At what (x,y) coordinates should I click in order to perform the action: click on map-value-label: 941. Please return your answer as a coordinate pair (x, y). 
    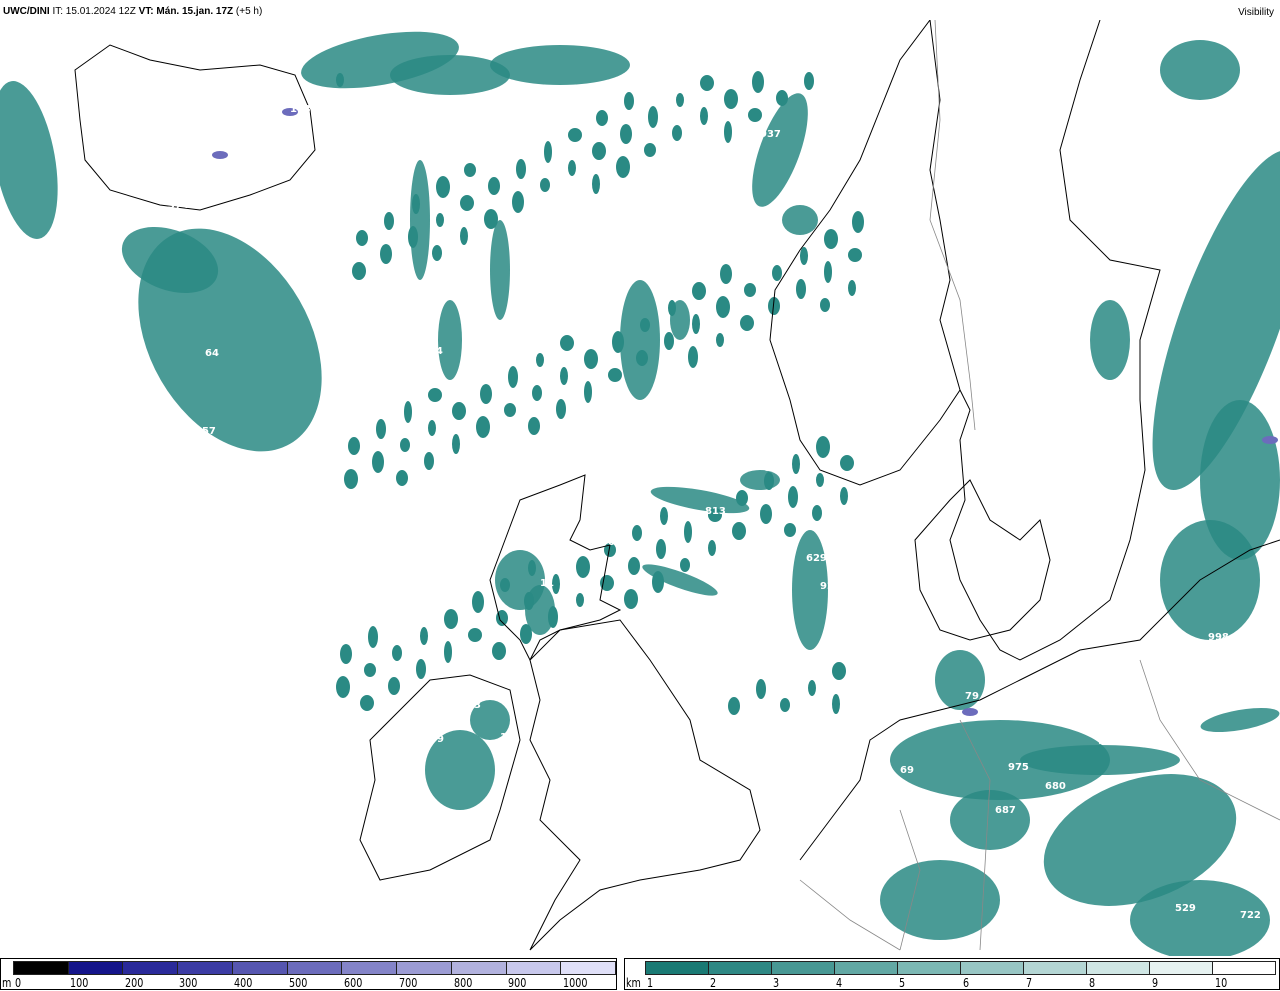
    Looking at the image, I should click on (1108, 741).